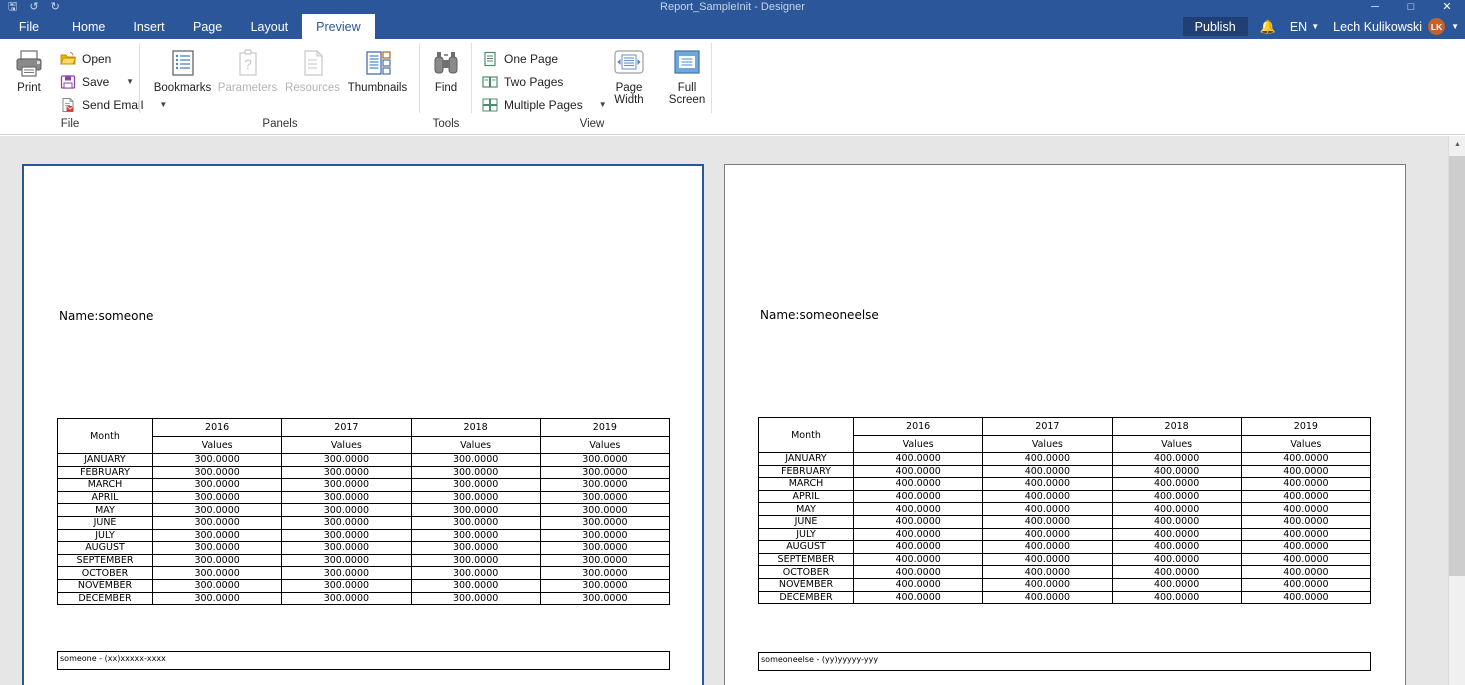 The image size is (1465, 685). Describe the element at coordinates (364, 436) in the screenshot. I see `table-header-row-years: Month 2016 2017 2018 2019` at that location.